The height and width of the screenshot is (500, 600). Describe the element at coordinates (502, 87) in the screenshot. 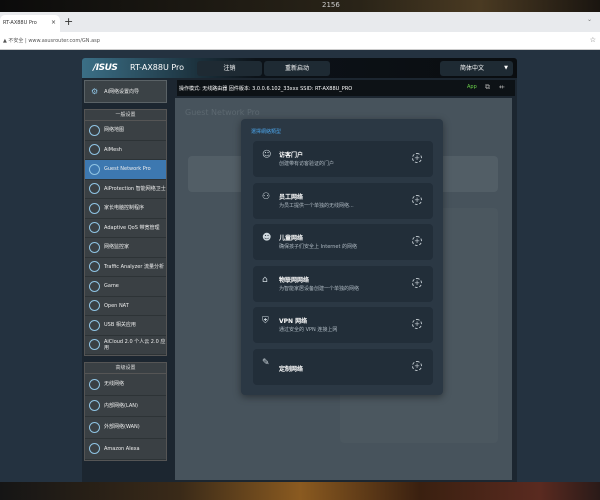

I see `usb-icon: ⇷` at that location.